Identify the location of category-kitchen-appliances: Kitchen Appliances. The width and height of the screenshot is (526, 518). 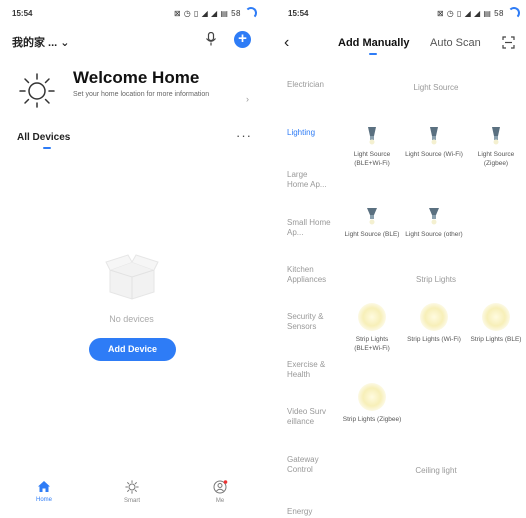
(309, 275).